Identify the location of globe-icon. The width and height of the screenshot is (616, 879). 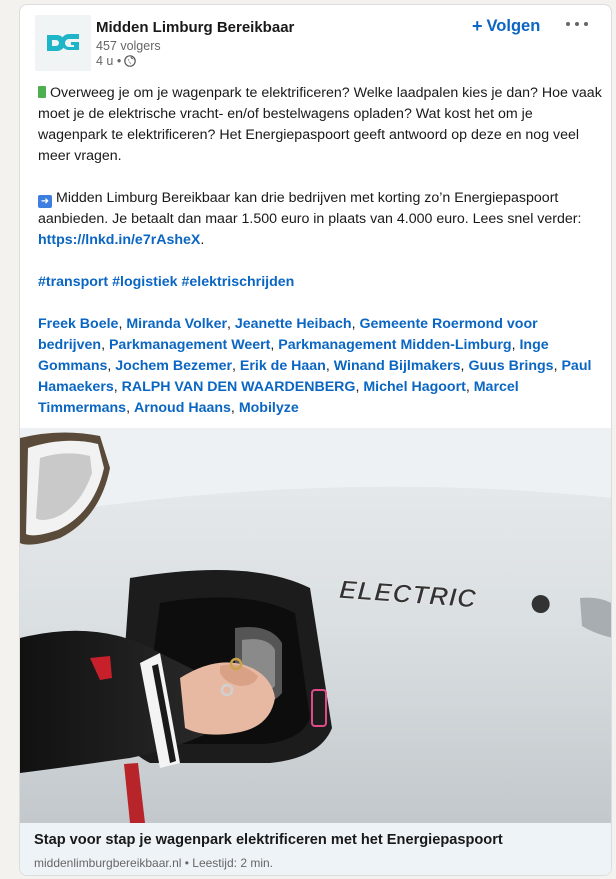
(130, 61).